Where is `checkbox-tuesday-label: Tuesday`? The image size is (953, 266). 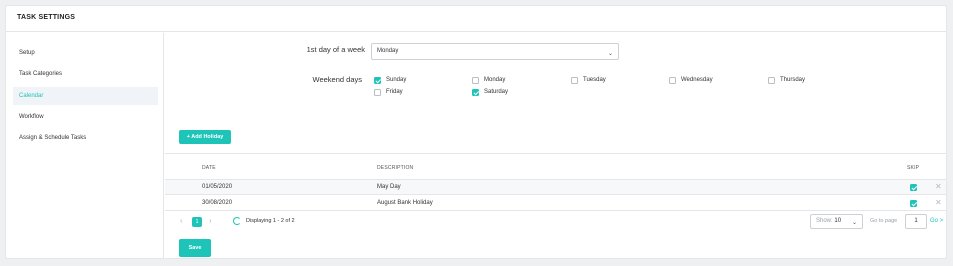 checkbox-tuesday-label: Tuesday is located at coordinates (594, 80).